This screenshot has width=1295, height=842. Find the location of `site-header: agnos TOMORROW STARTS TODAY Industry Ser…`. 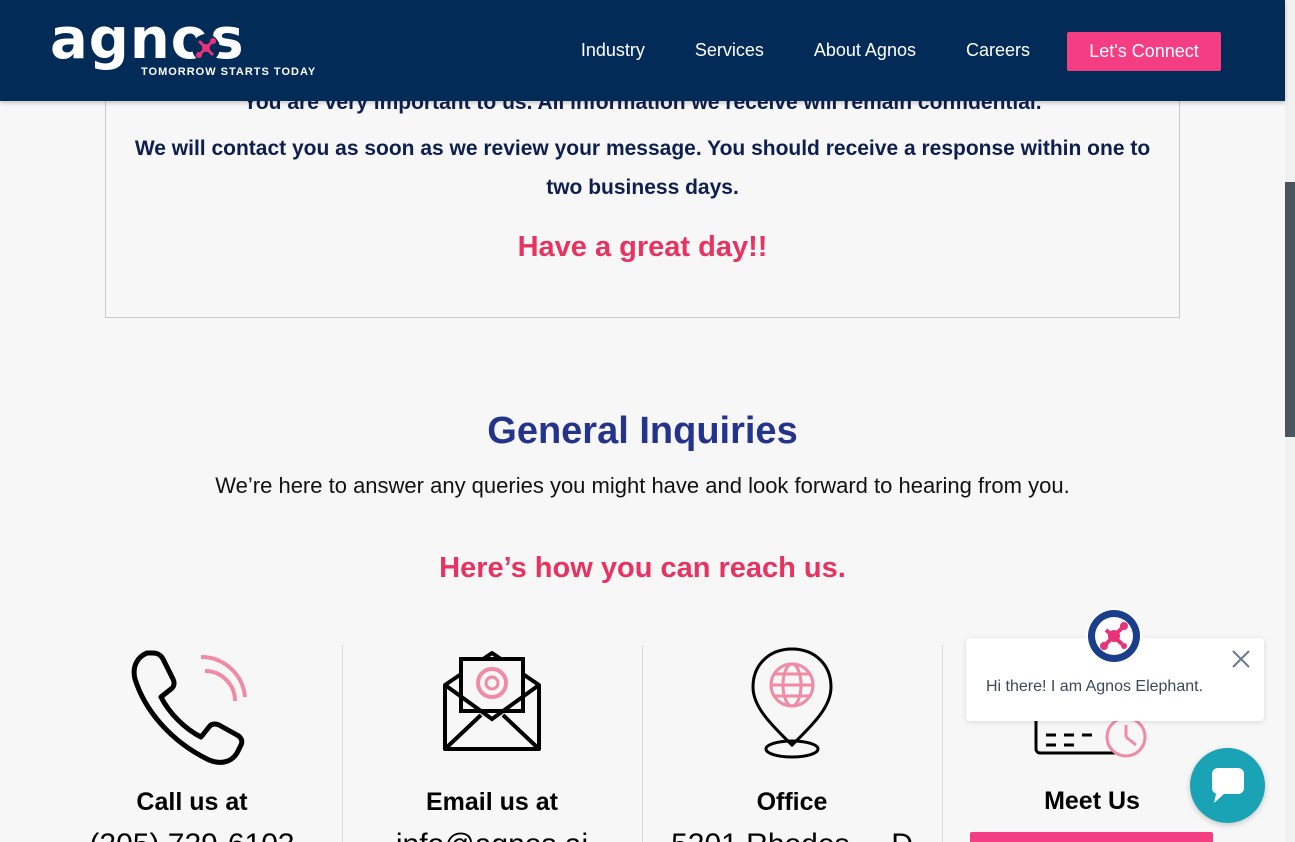

site-header: agnos TOMORROW STARTS TODAY Industry Ser… is located at coordinates (642, 50).